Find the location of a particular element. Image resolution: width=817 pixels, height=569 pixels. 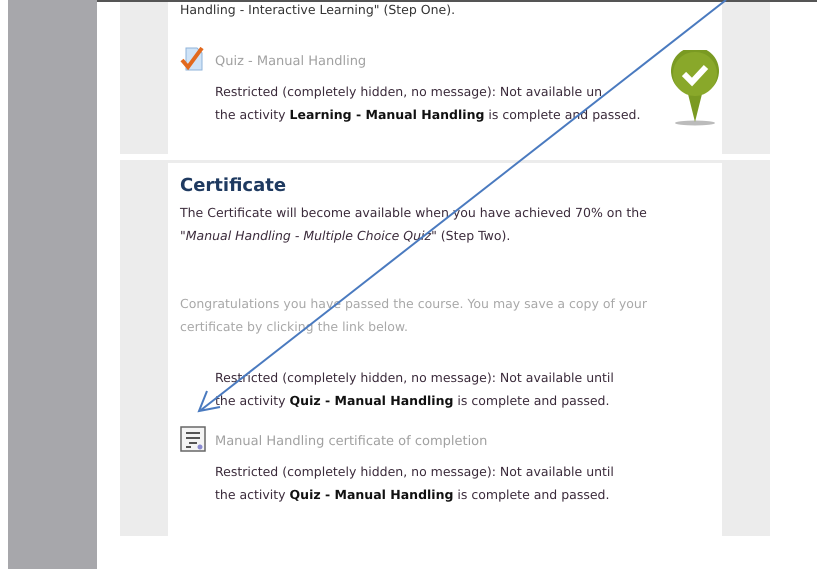

section-heading: Certificate is located at coordinates (234, 185).